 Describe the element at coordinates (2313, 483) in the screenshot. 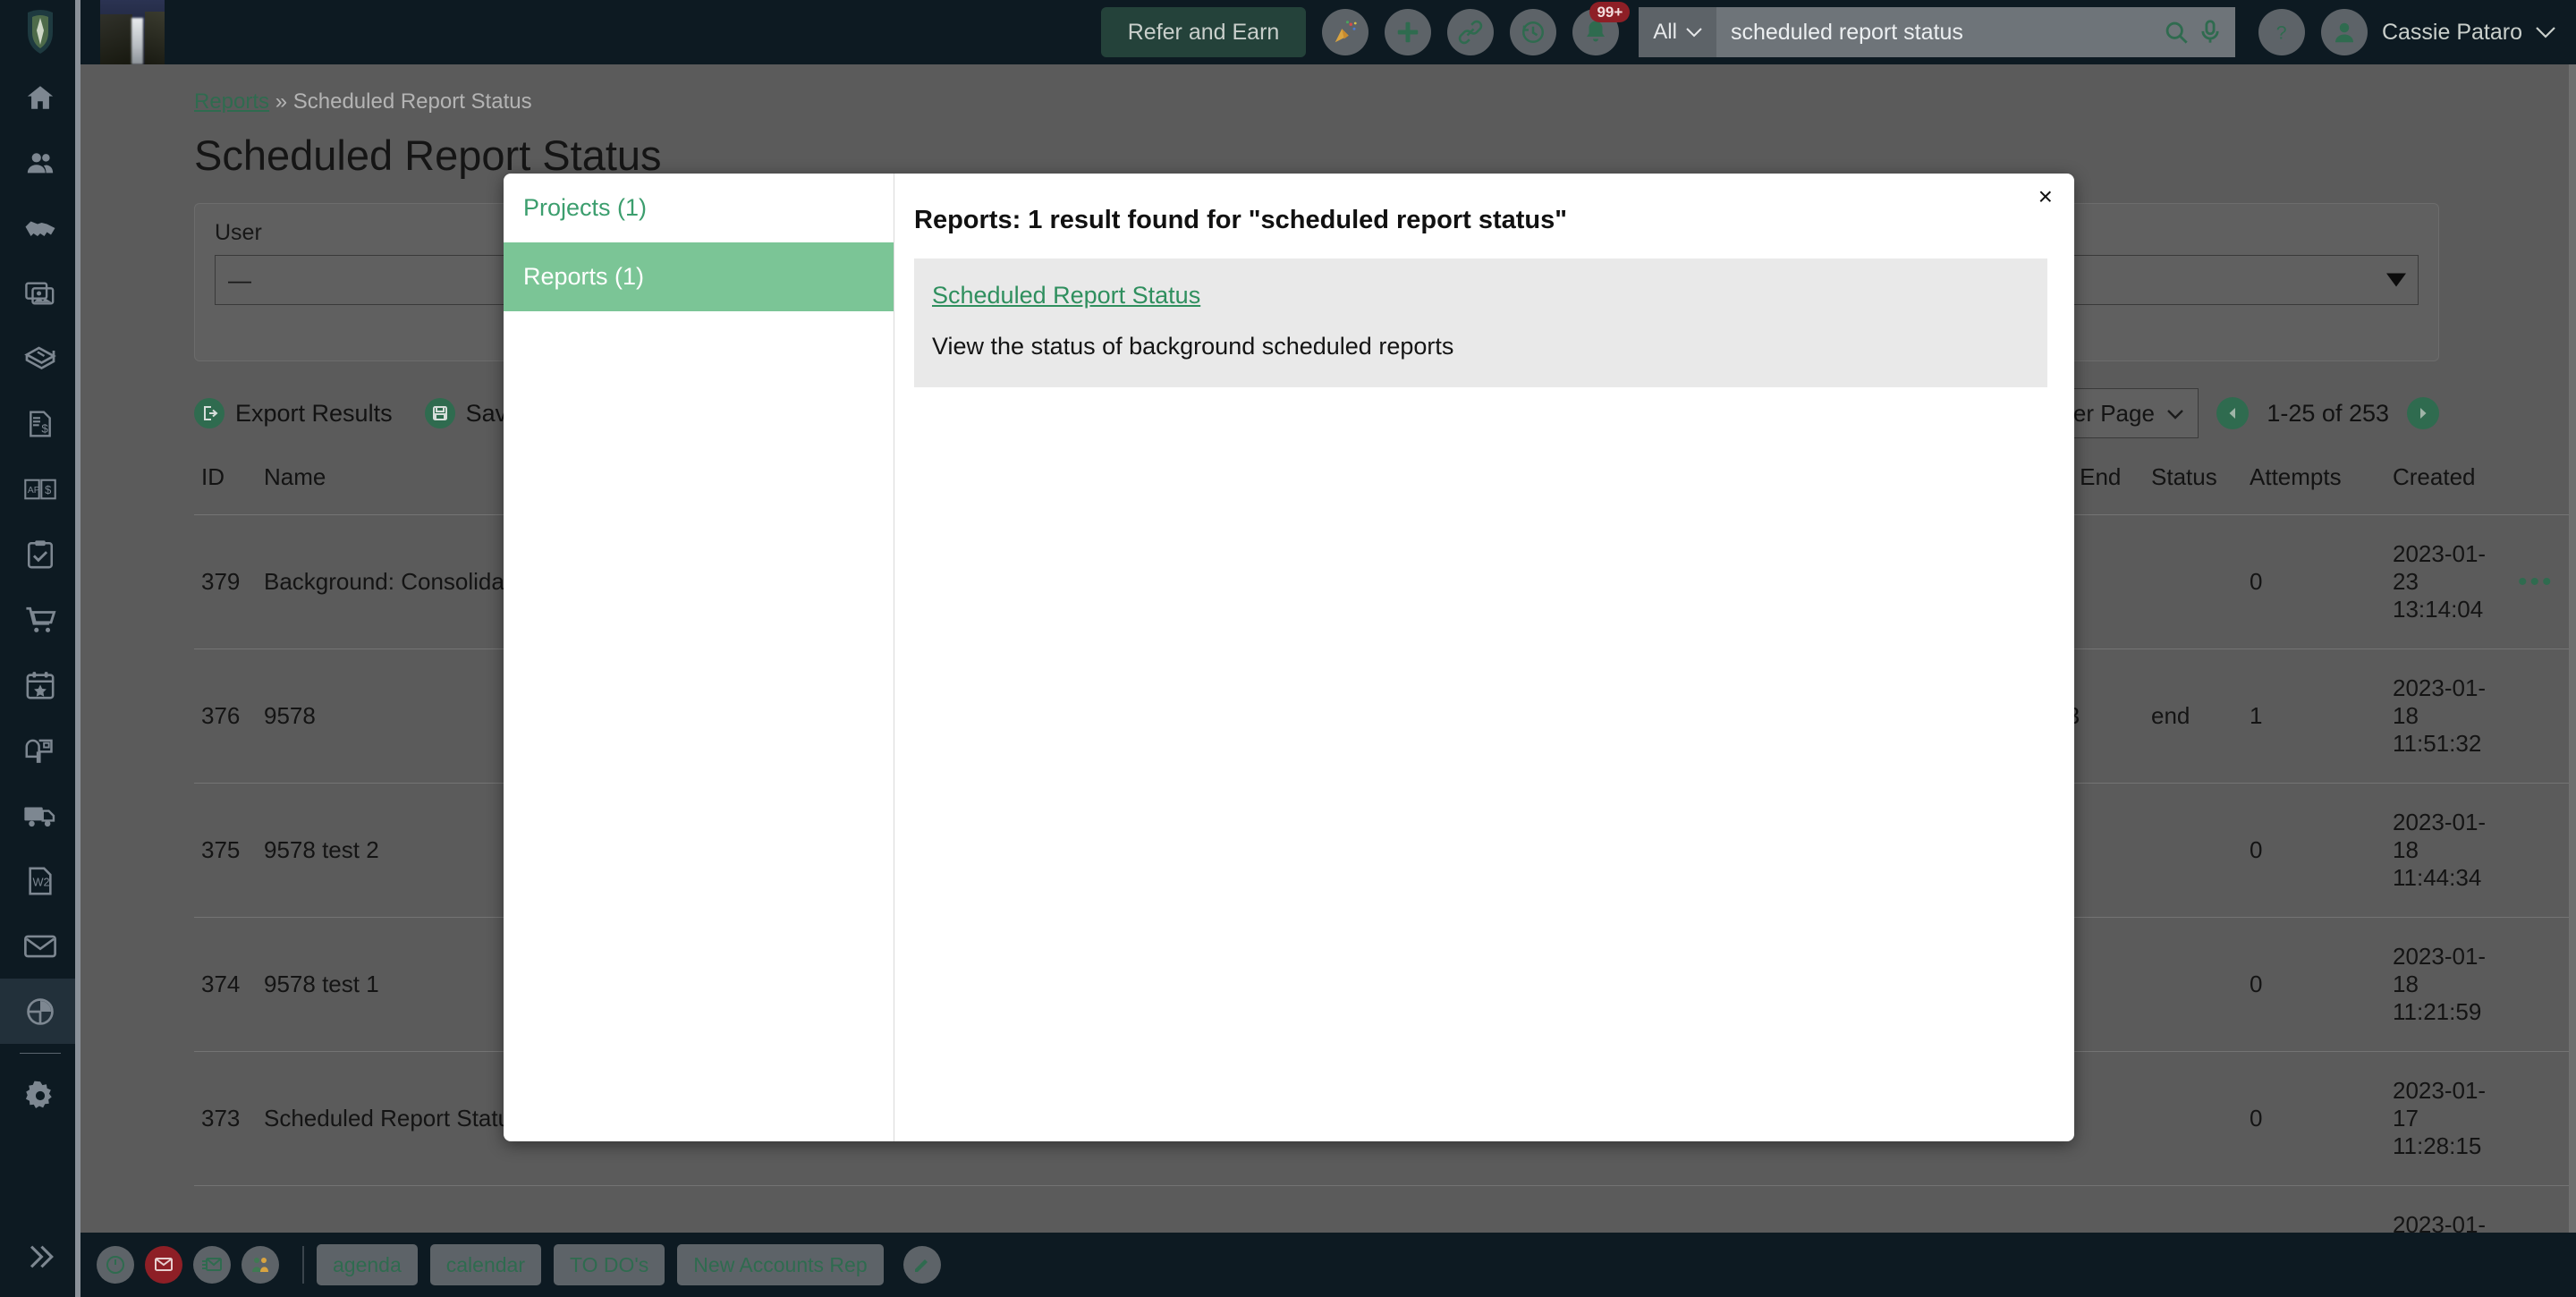

I see `column-header-attempts: Attempts` at that location.